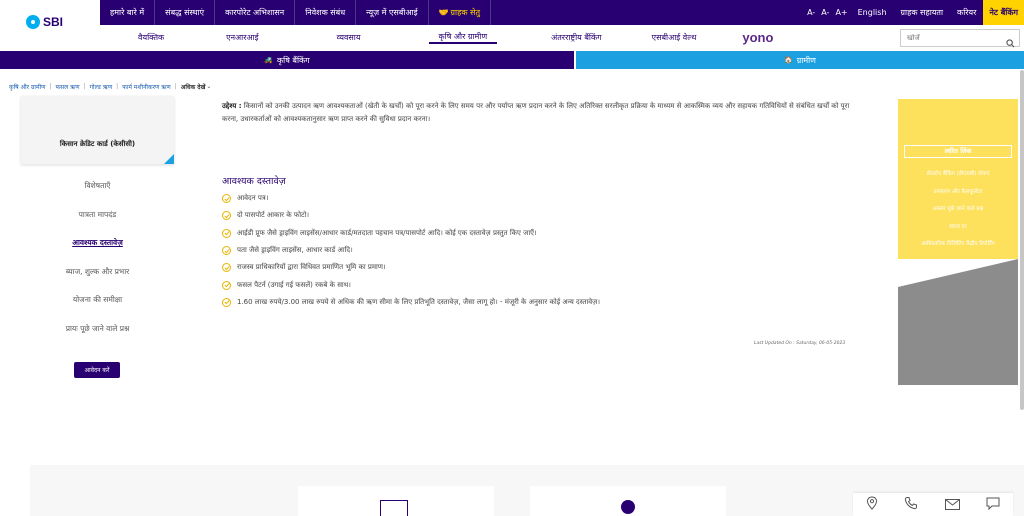  I want to click on breadcrumb-item-farm-mechanisation-loan: फार्म मशीनीकरण ऋण, so click(146, 87).